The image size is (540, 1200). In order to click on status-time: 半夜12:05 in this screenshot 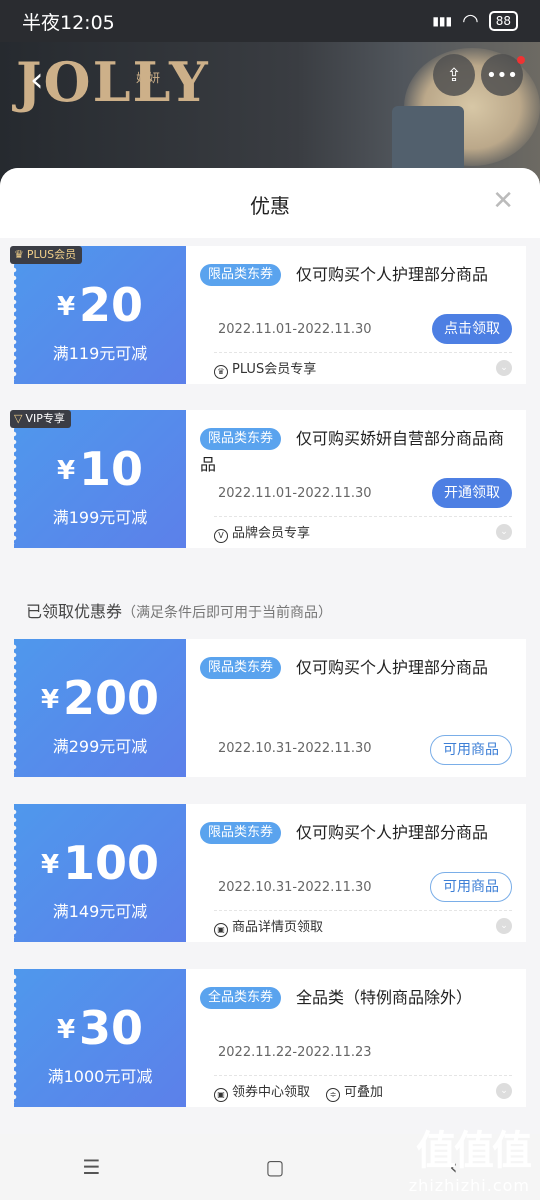, I will do `click(68, 22)`.